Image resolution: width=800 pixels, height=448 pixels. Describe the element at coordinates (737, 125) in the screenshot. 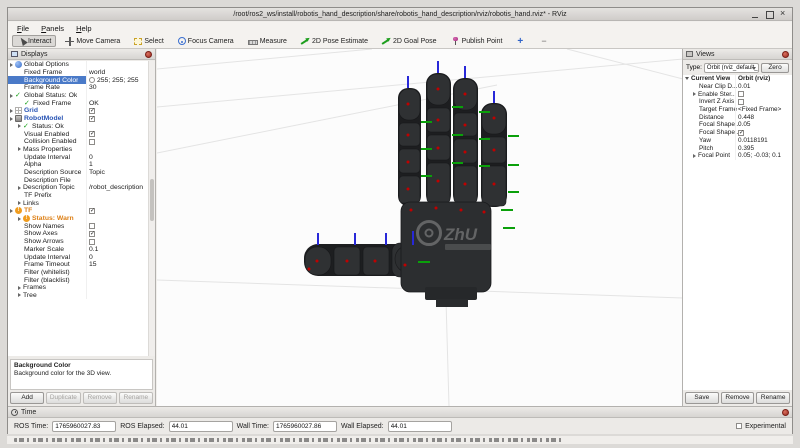

I see `property-row-focal-shape: Focal Shape... 0.05` at that location.